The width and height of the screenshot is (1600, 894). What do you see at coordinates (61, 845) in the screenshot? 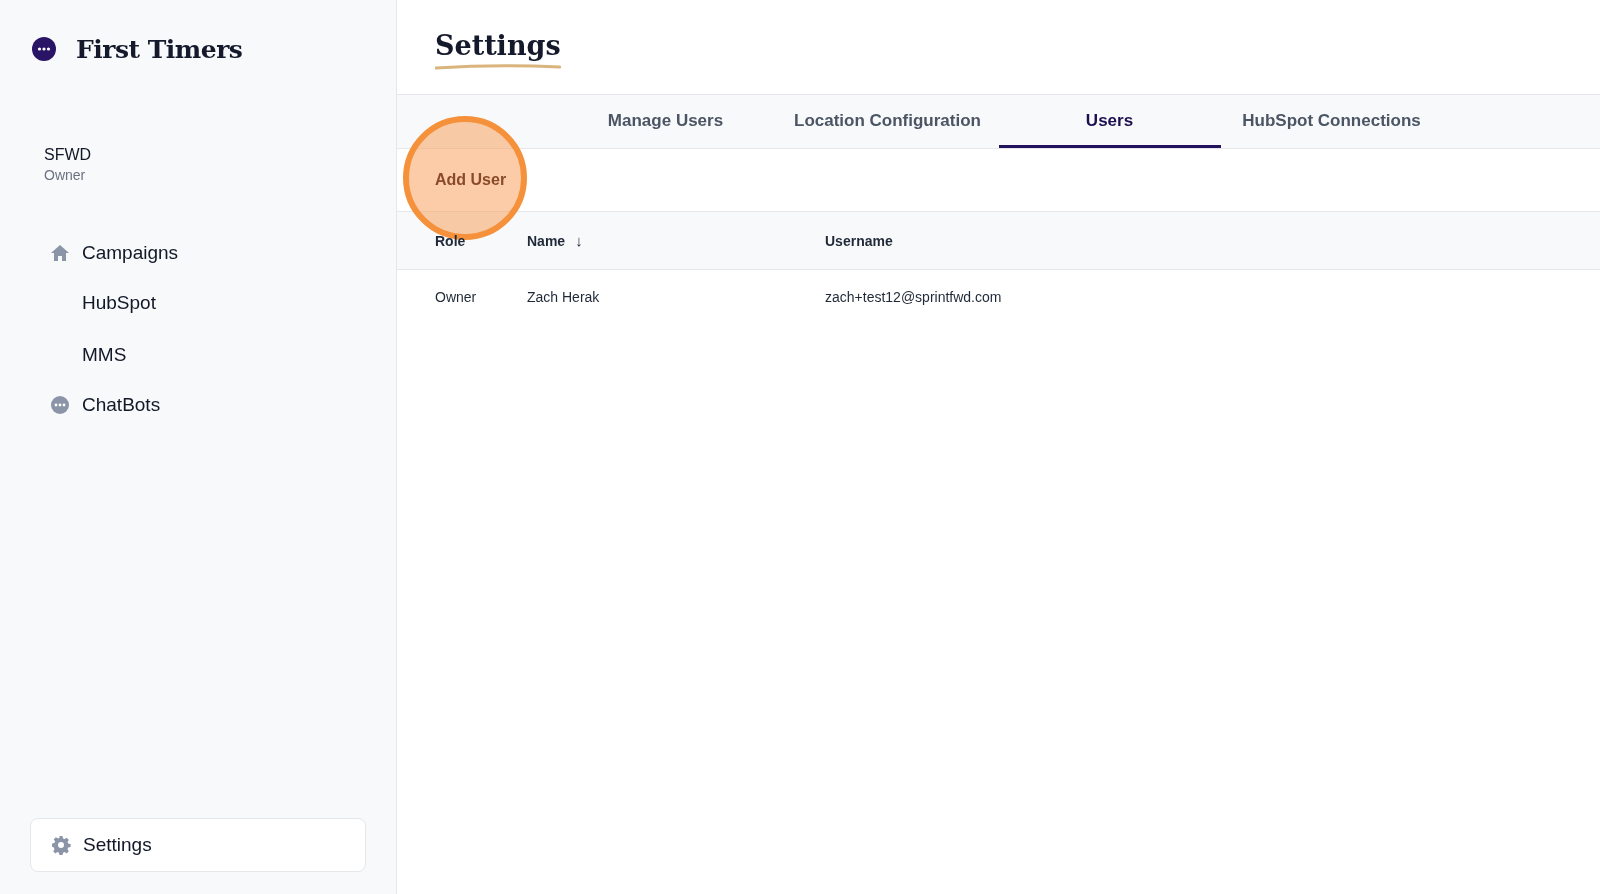
I see `gear-icon` at bounding box center [61, 845].